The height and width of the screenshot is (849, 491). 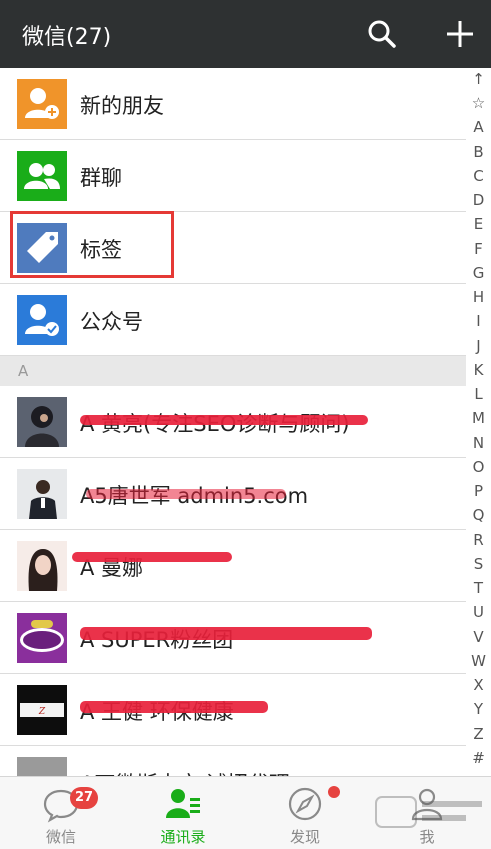 I want to click on watermark, so click(x=430, y=813).